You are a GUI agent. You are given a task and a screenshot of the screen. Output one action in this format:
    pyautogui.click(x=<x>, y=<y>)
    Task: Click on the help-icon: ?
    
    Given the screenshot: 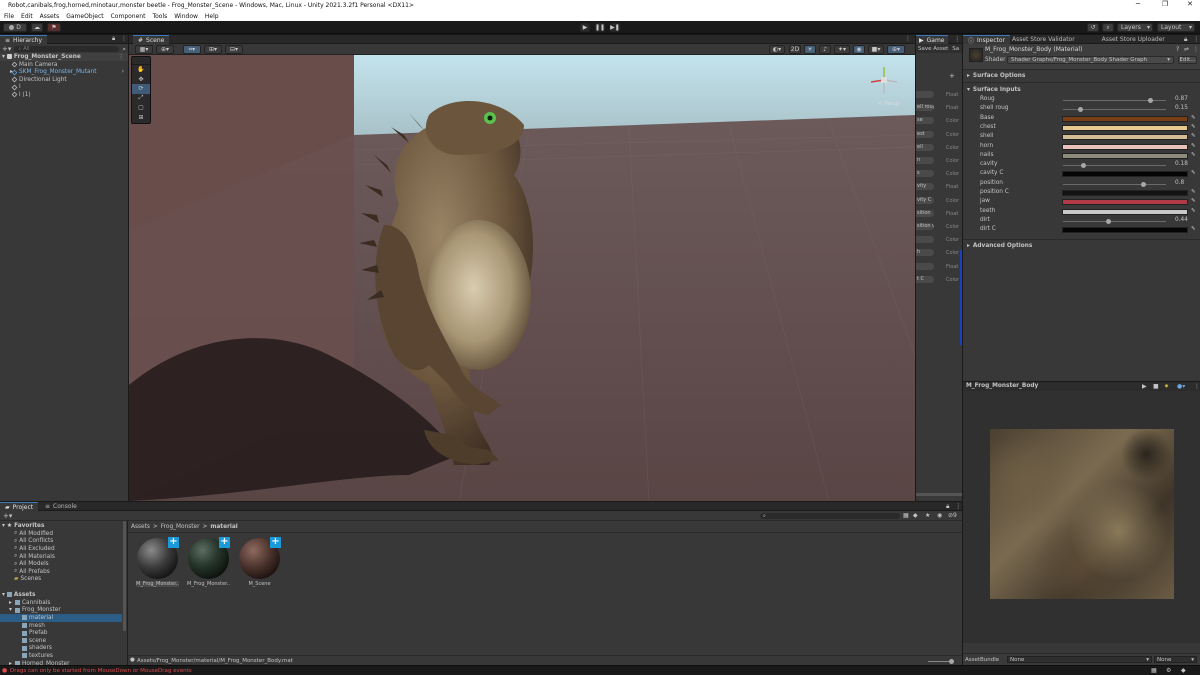 What is the action you would take?
    pyautogui.click(x=1177, y=49)
    